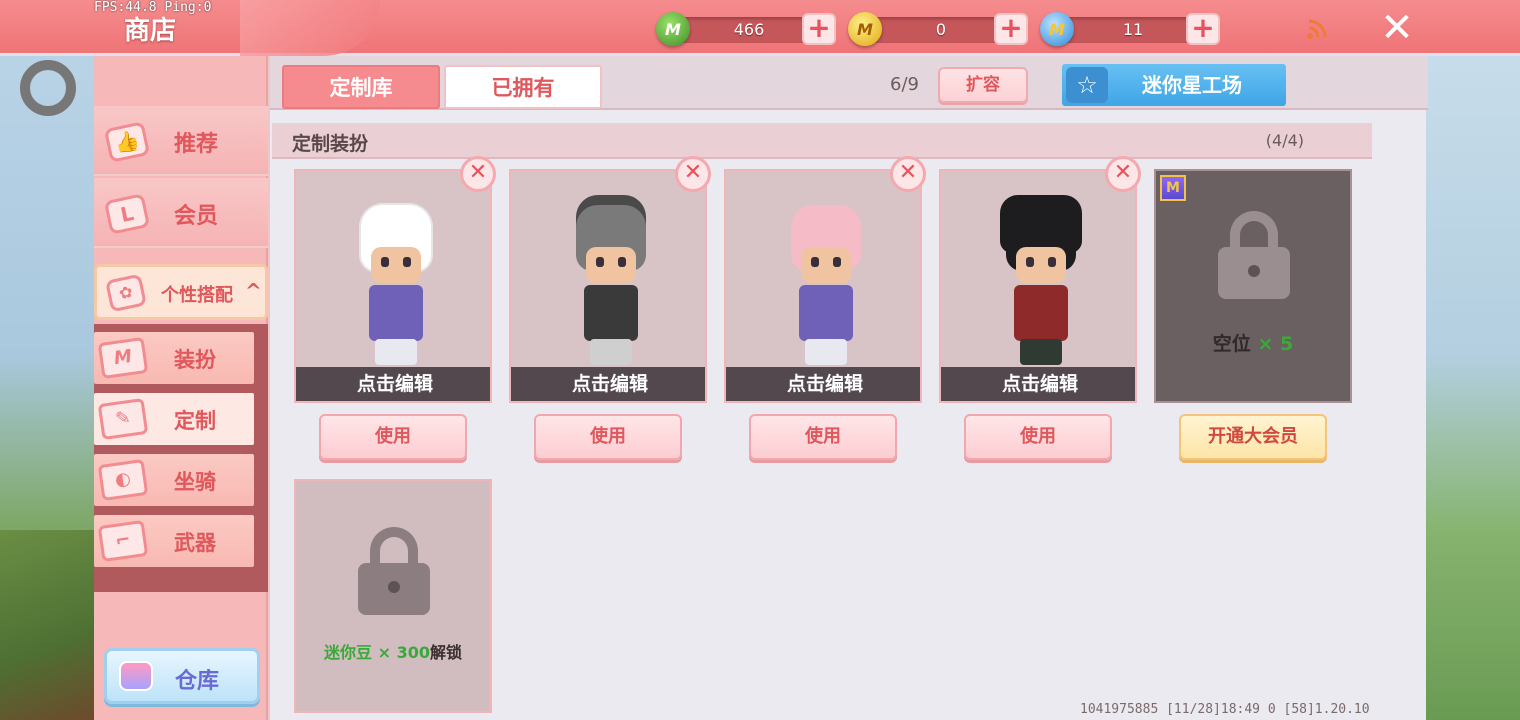  I want to click on open-vip-button: 开通大会员, so click(1253, 437).